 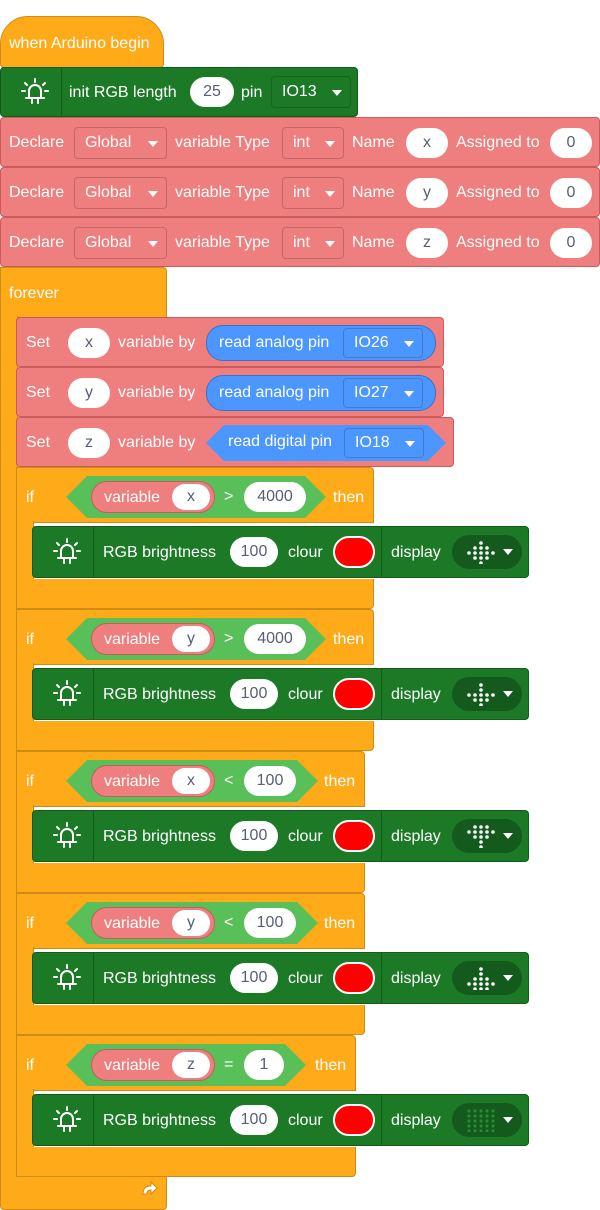 I want to click on condition-block: variable y < 100, so click(x=192, y=923).